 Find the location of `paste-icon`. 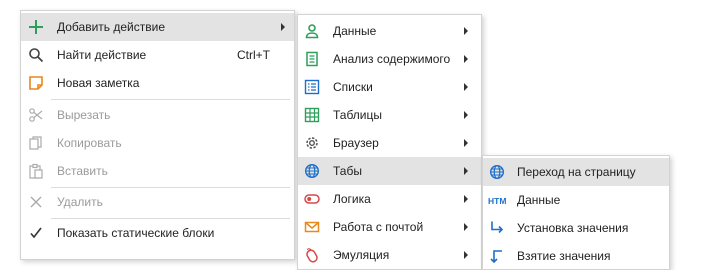

paste-icon is located at coordinates (36, 171).